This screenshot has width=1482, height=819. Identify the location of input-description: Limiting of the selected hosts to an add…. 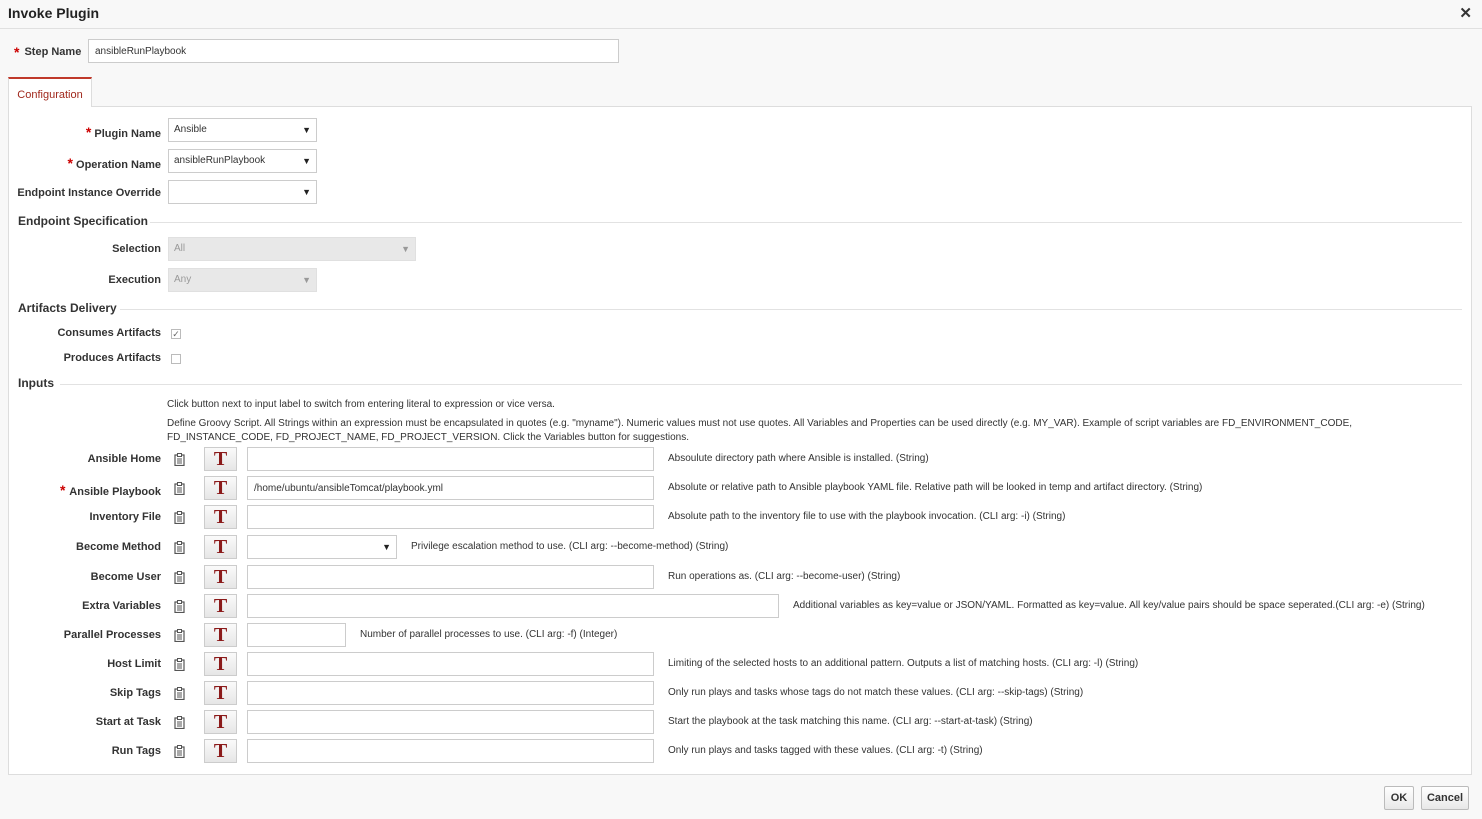
(903, 663).